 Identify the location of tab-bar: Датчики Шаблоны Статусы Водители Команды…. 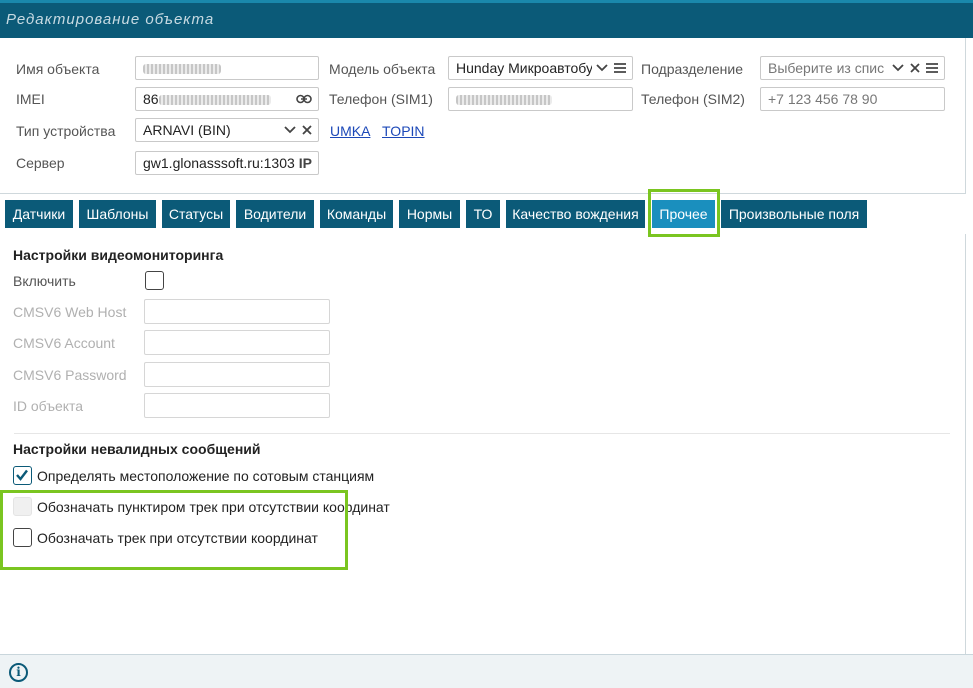
(483, 214).